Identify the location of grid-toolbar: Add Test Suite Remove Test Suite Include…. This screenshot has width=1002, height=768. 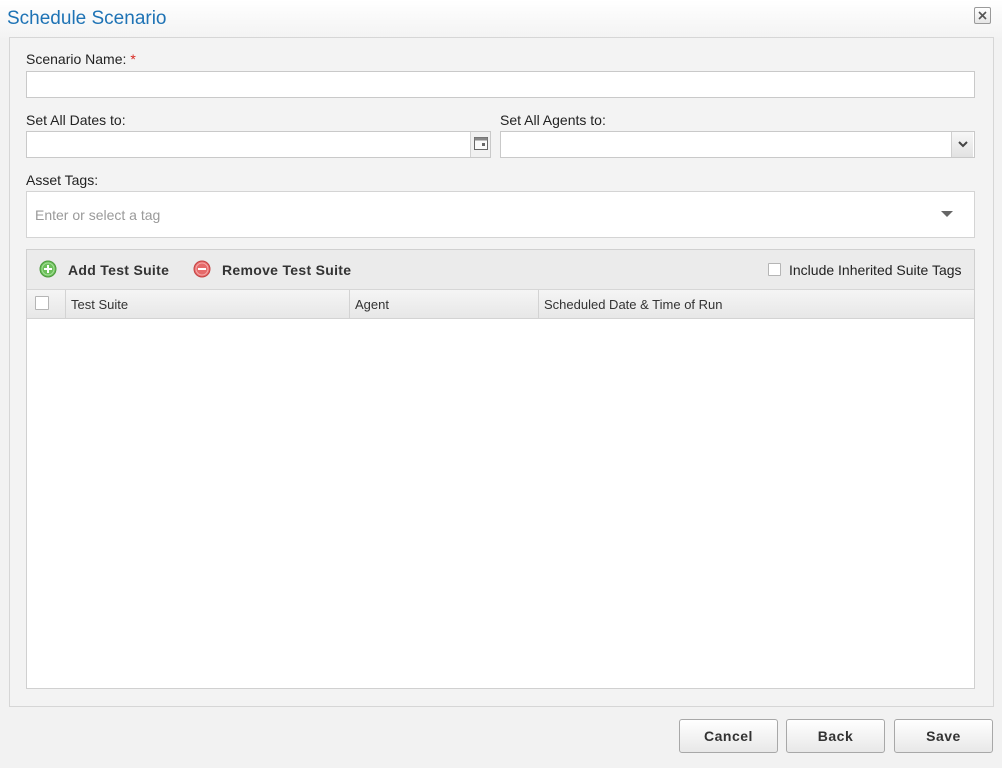
(500, 270).